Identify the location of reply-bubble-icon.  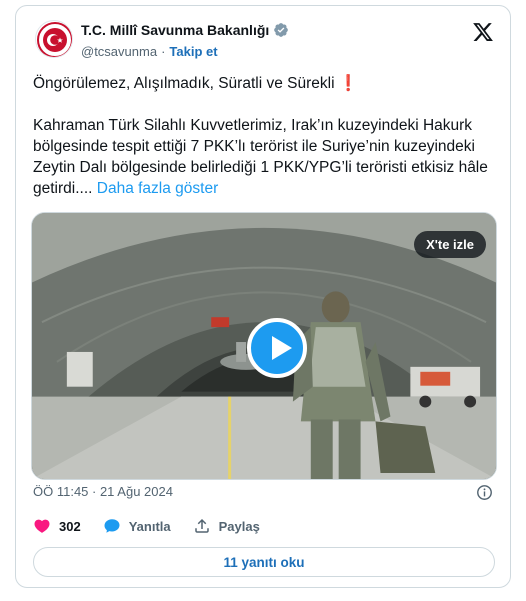
(112, 526).